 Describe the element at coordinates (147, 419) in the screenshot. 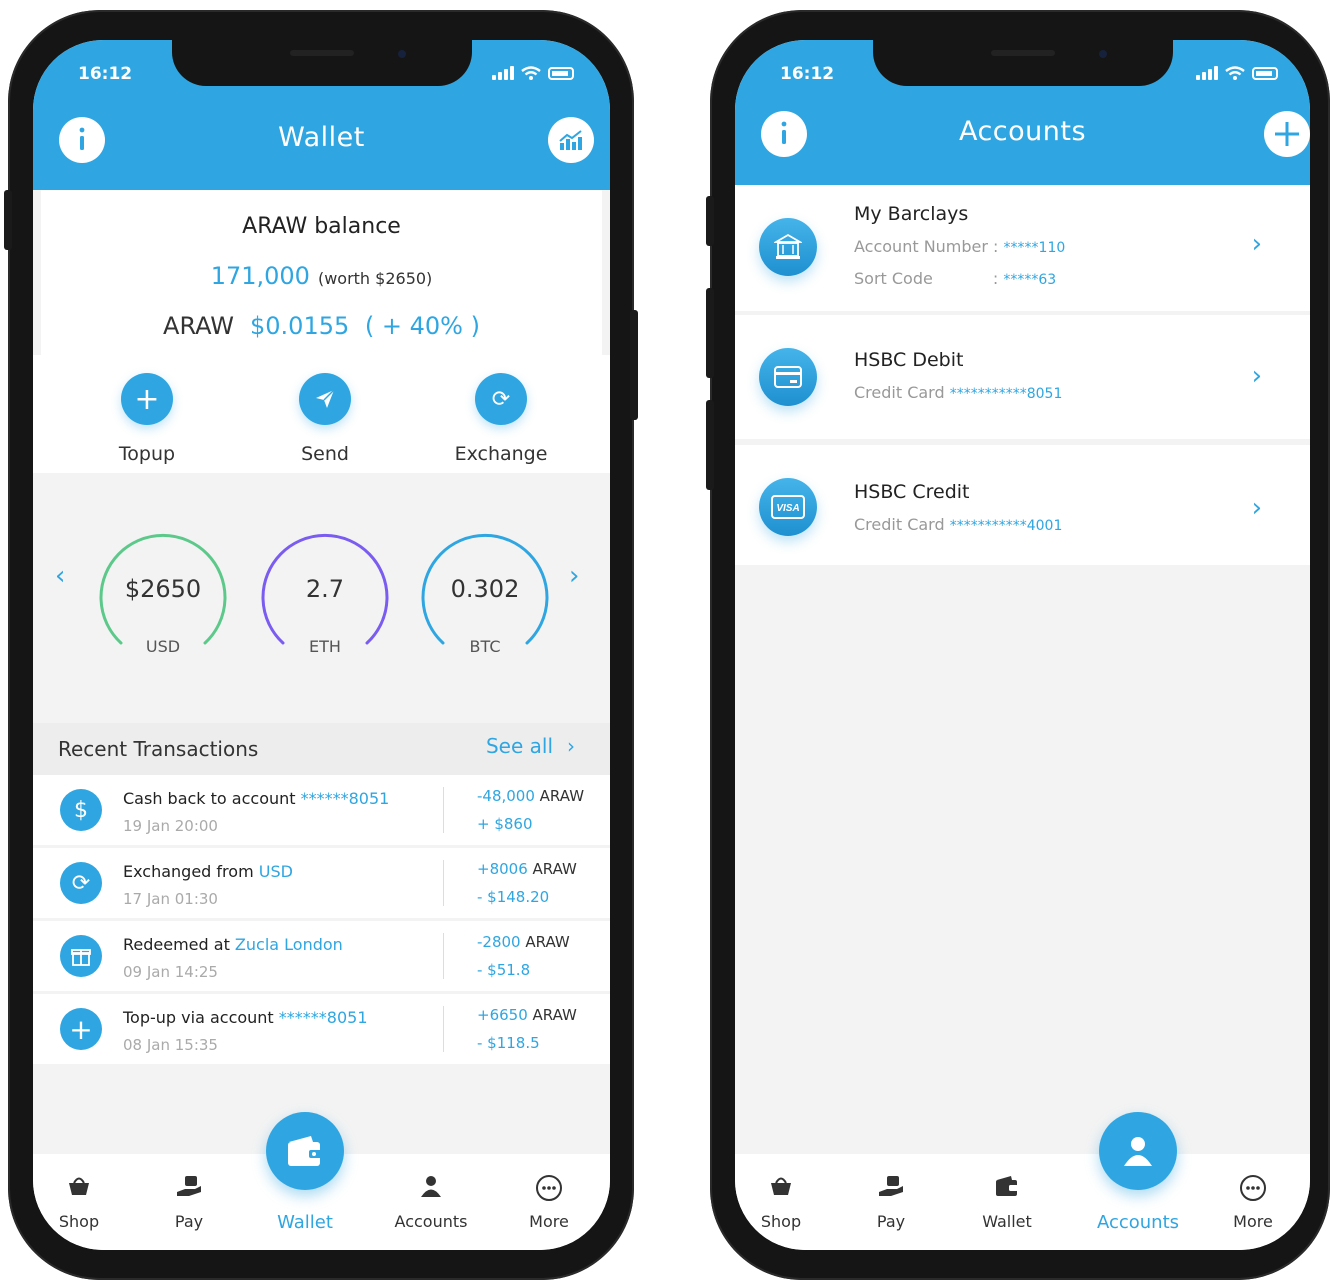

I see `topup-button: + Topup` at that location.